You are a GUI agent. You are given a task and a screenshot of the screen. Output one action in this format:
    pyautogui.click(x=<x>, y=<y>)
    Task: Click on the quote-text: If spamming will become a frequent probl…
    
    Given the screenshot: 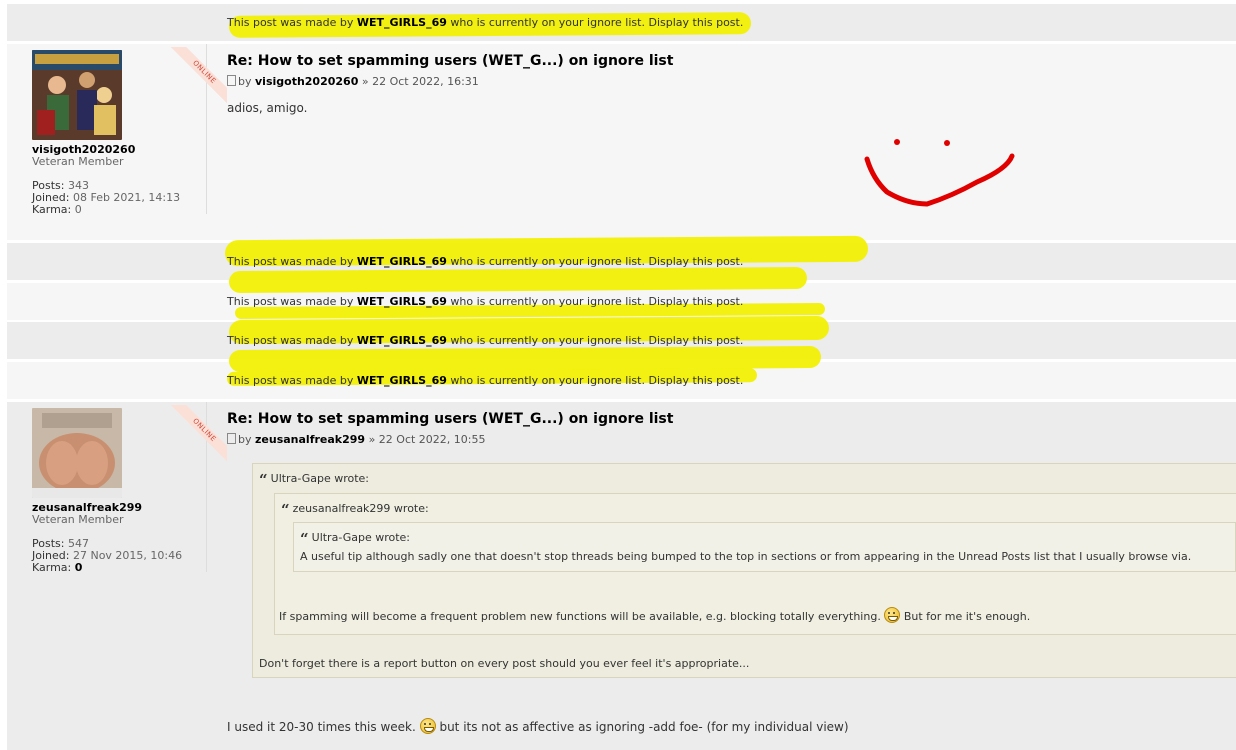 What is the action you would take?
    pyautogui.click(x=654, y=615)
    